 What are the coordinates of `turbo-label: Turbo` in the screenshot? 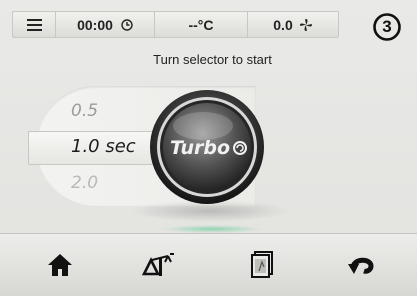 It's located at (200, 148).